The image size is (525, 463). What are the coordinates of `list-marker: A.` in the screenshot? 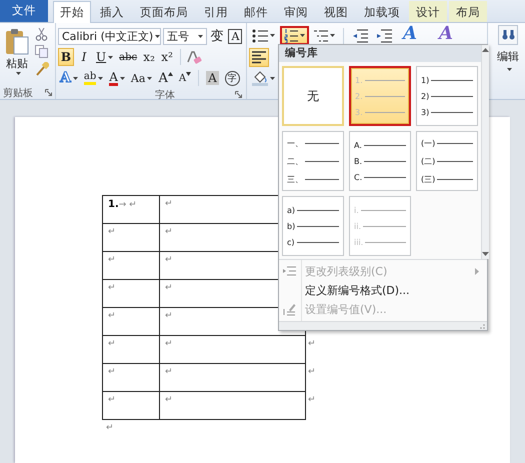 It's located at (358, 145).